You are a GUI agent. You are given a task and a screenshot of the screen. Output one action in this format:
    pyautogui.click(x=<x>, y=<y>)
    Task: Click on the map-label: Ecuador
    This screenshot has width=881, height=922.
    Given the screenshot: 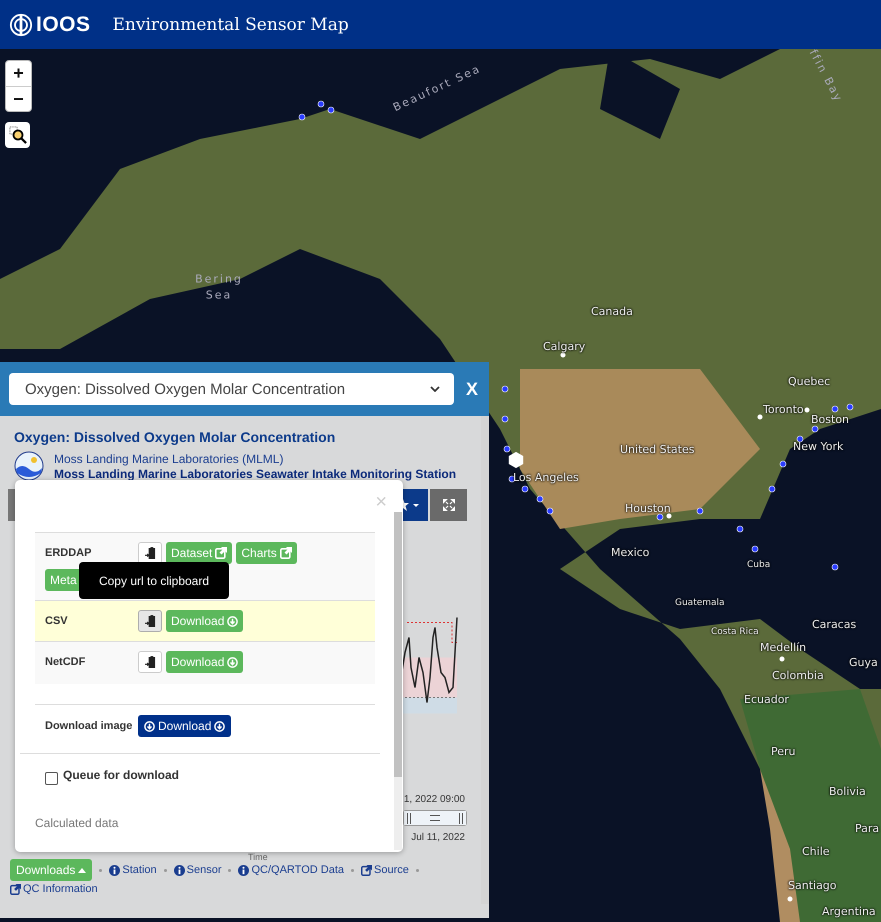 What is the action you would take?
    pyautogui.click(x=766, y=699)
    